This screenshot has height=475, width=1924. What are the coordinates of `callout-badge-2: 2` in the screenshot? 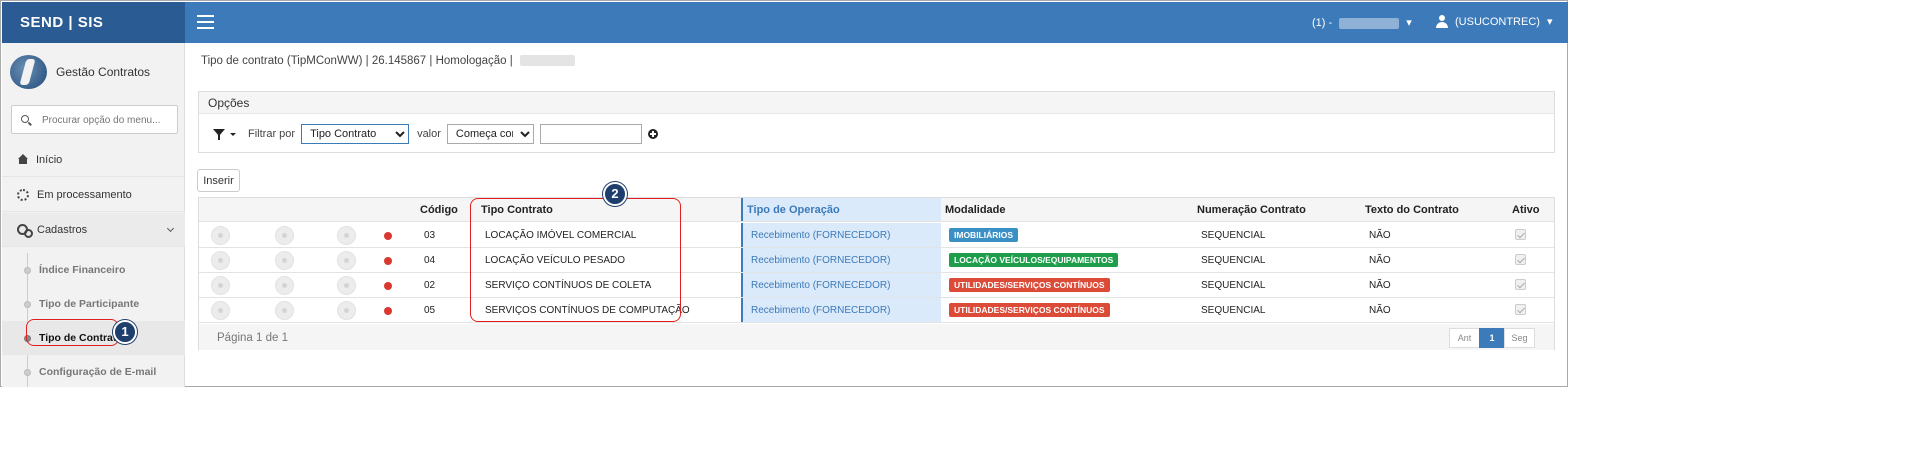 It's located at (615, 194).